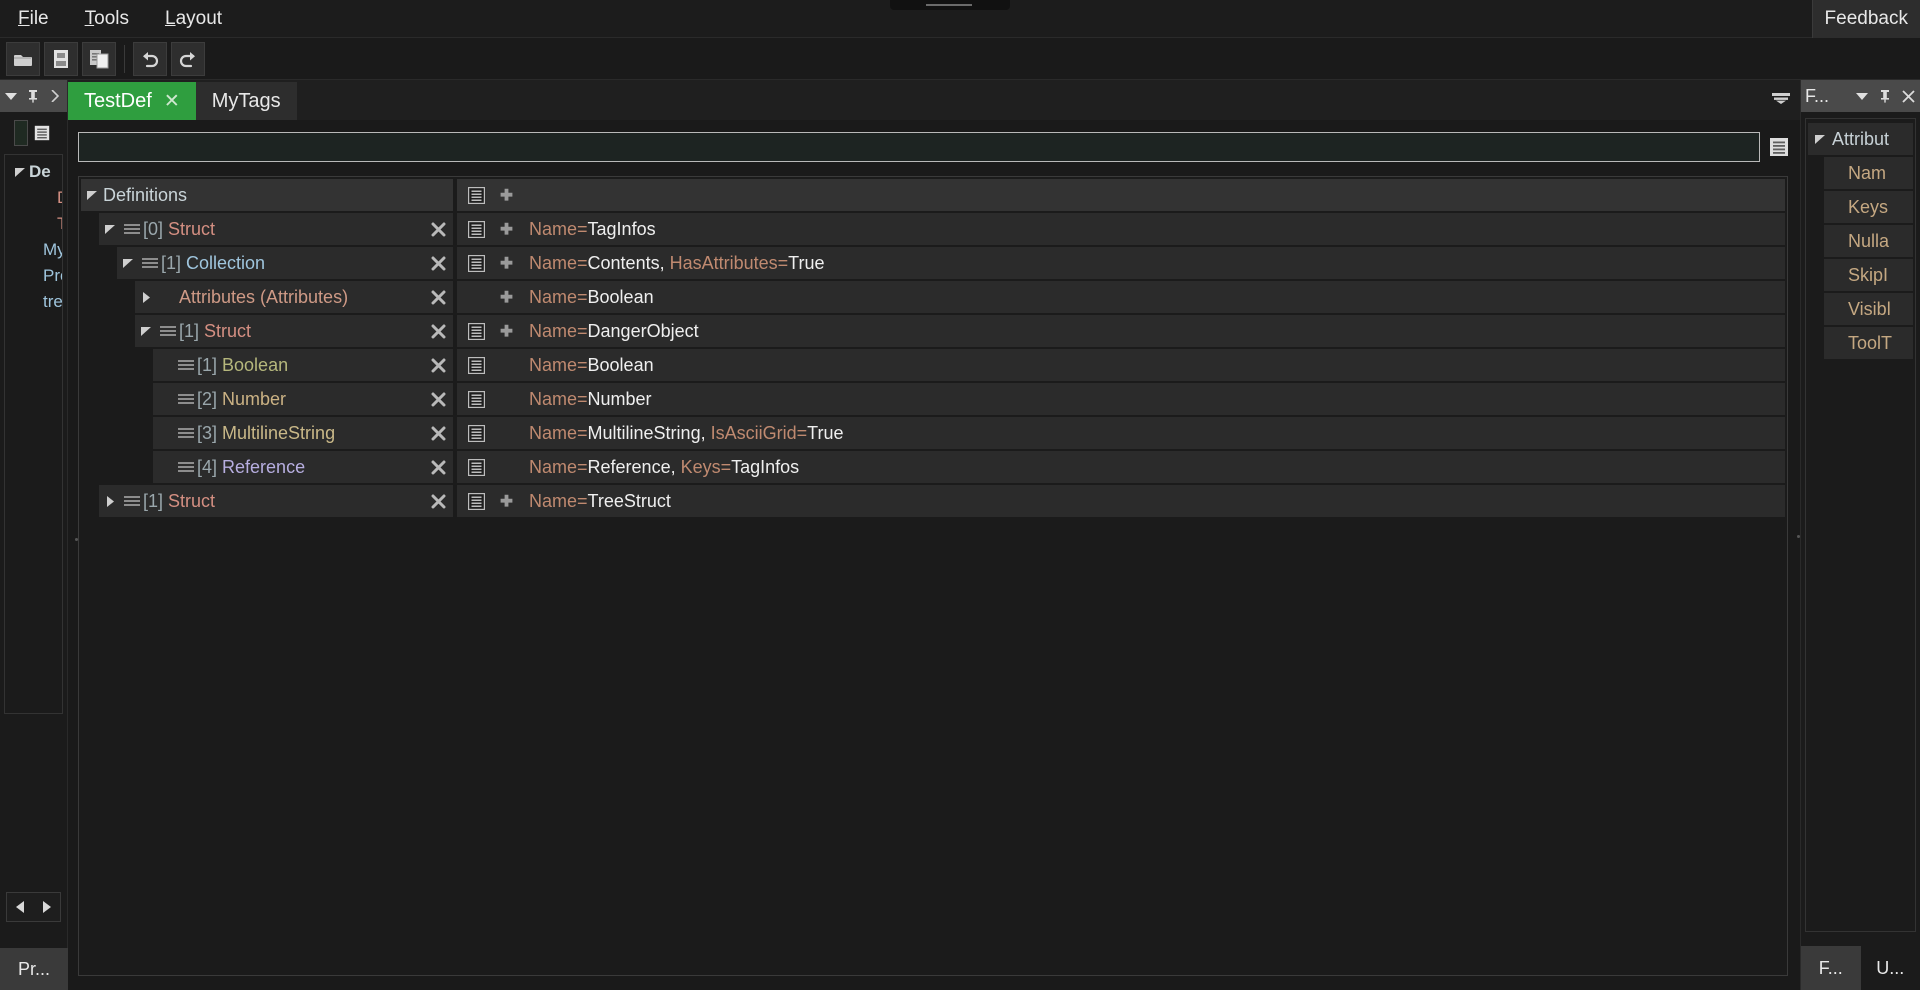 The width and height of the screenshot is (1920, 990). What do you see at coordinates (33, 434) in the screenshot?
I see `left-dock-tree: De DT My Pro tre` at bounding box center [33, 434].